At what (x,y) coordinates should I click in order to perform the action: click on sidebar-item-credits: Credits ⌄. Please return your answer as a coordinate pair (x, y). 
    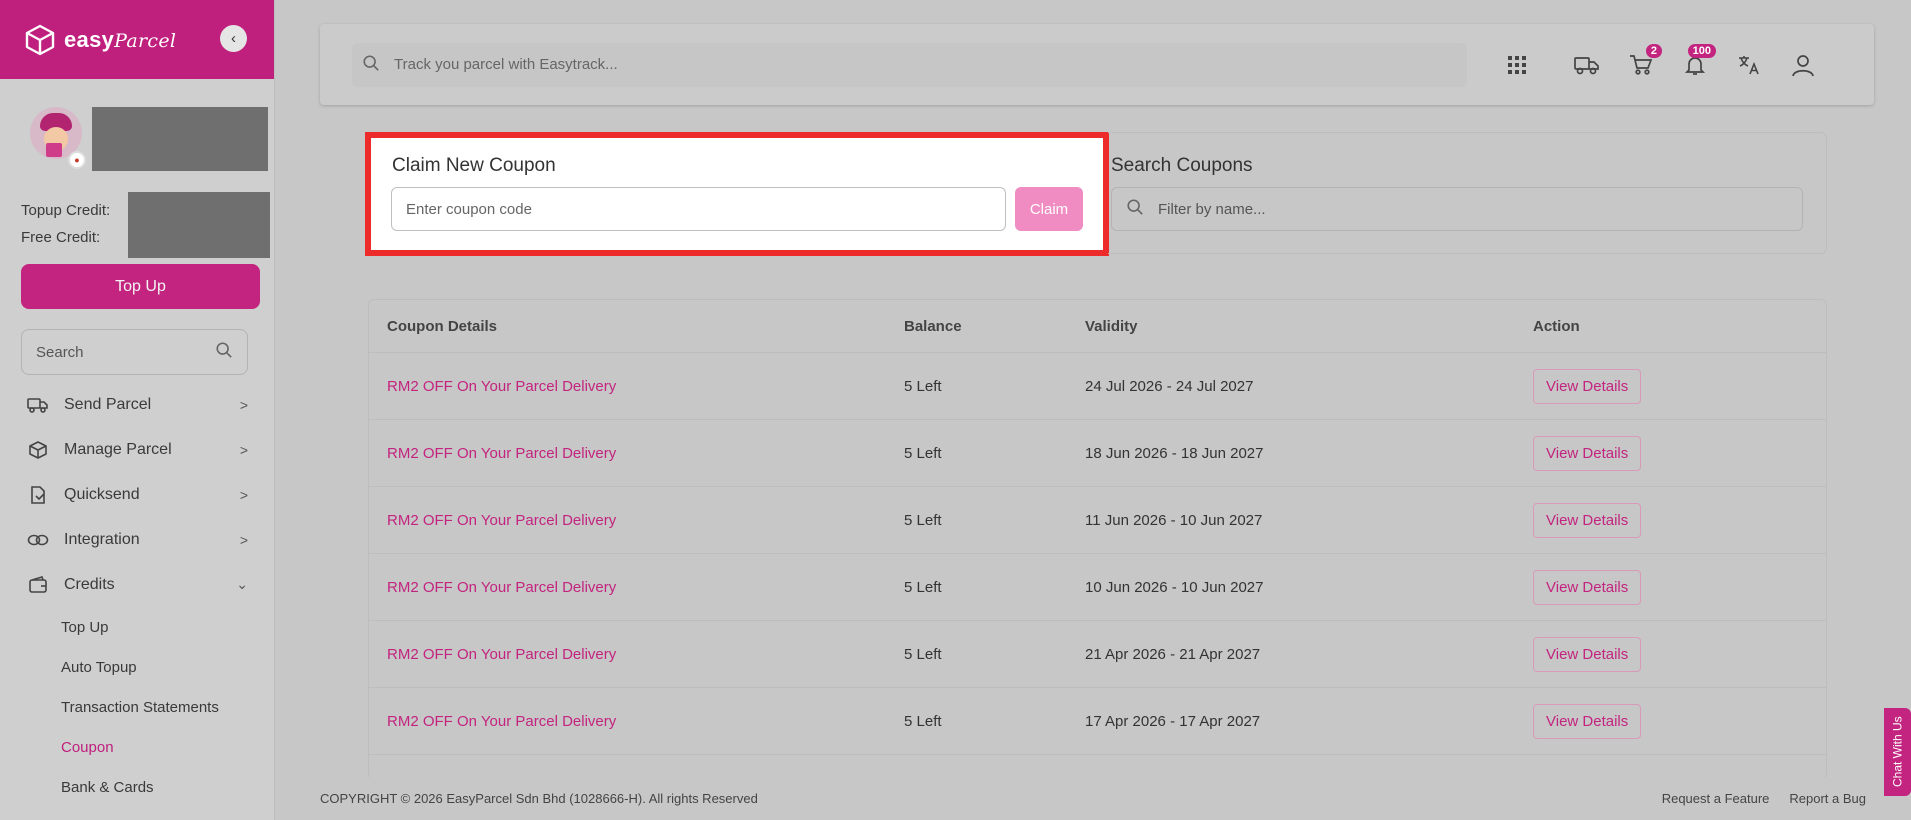
    Looking at the image, I should click on (137, 584).